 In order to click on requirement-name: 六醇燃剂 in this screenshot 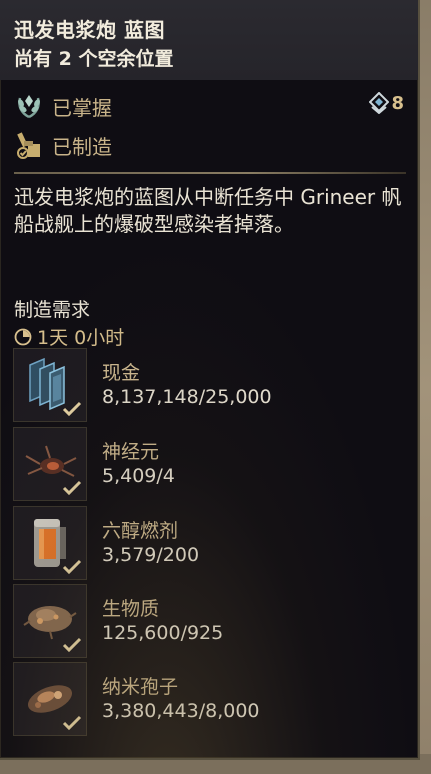, I will do `click(140, 531)`.